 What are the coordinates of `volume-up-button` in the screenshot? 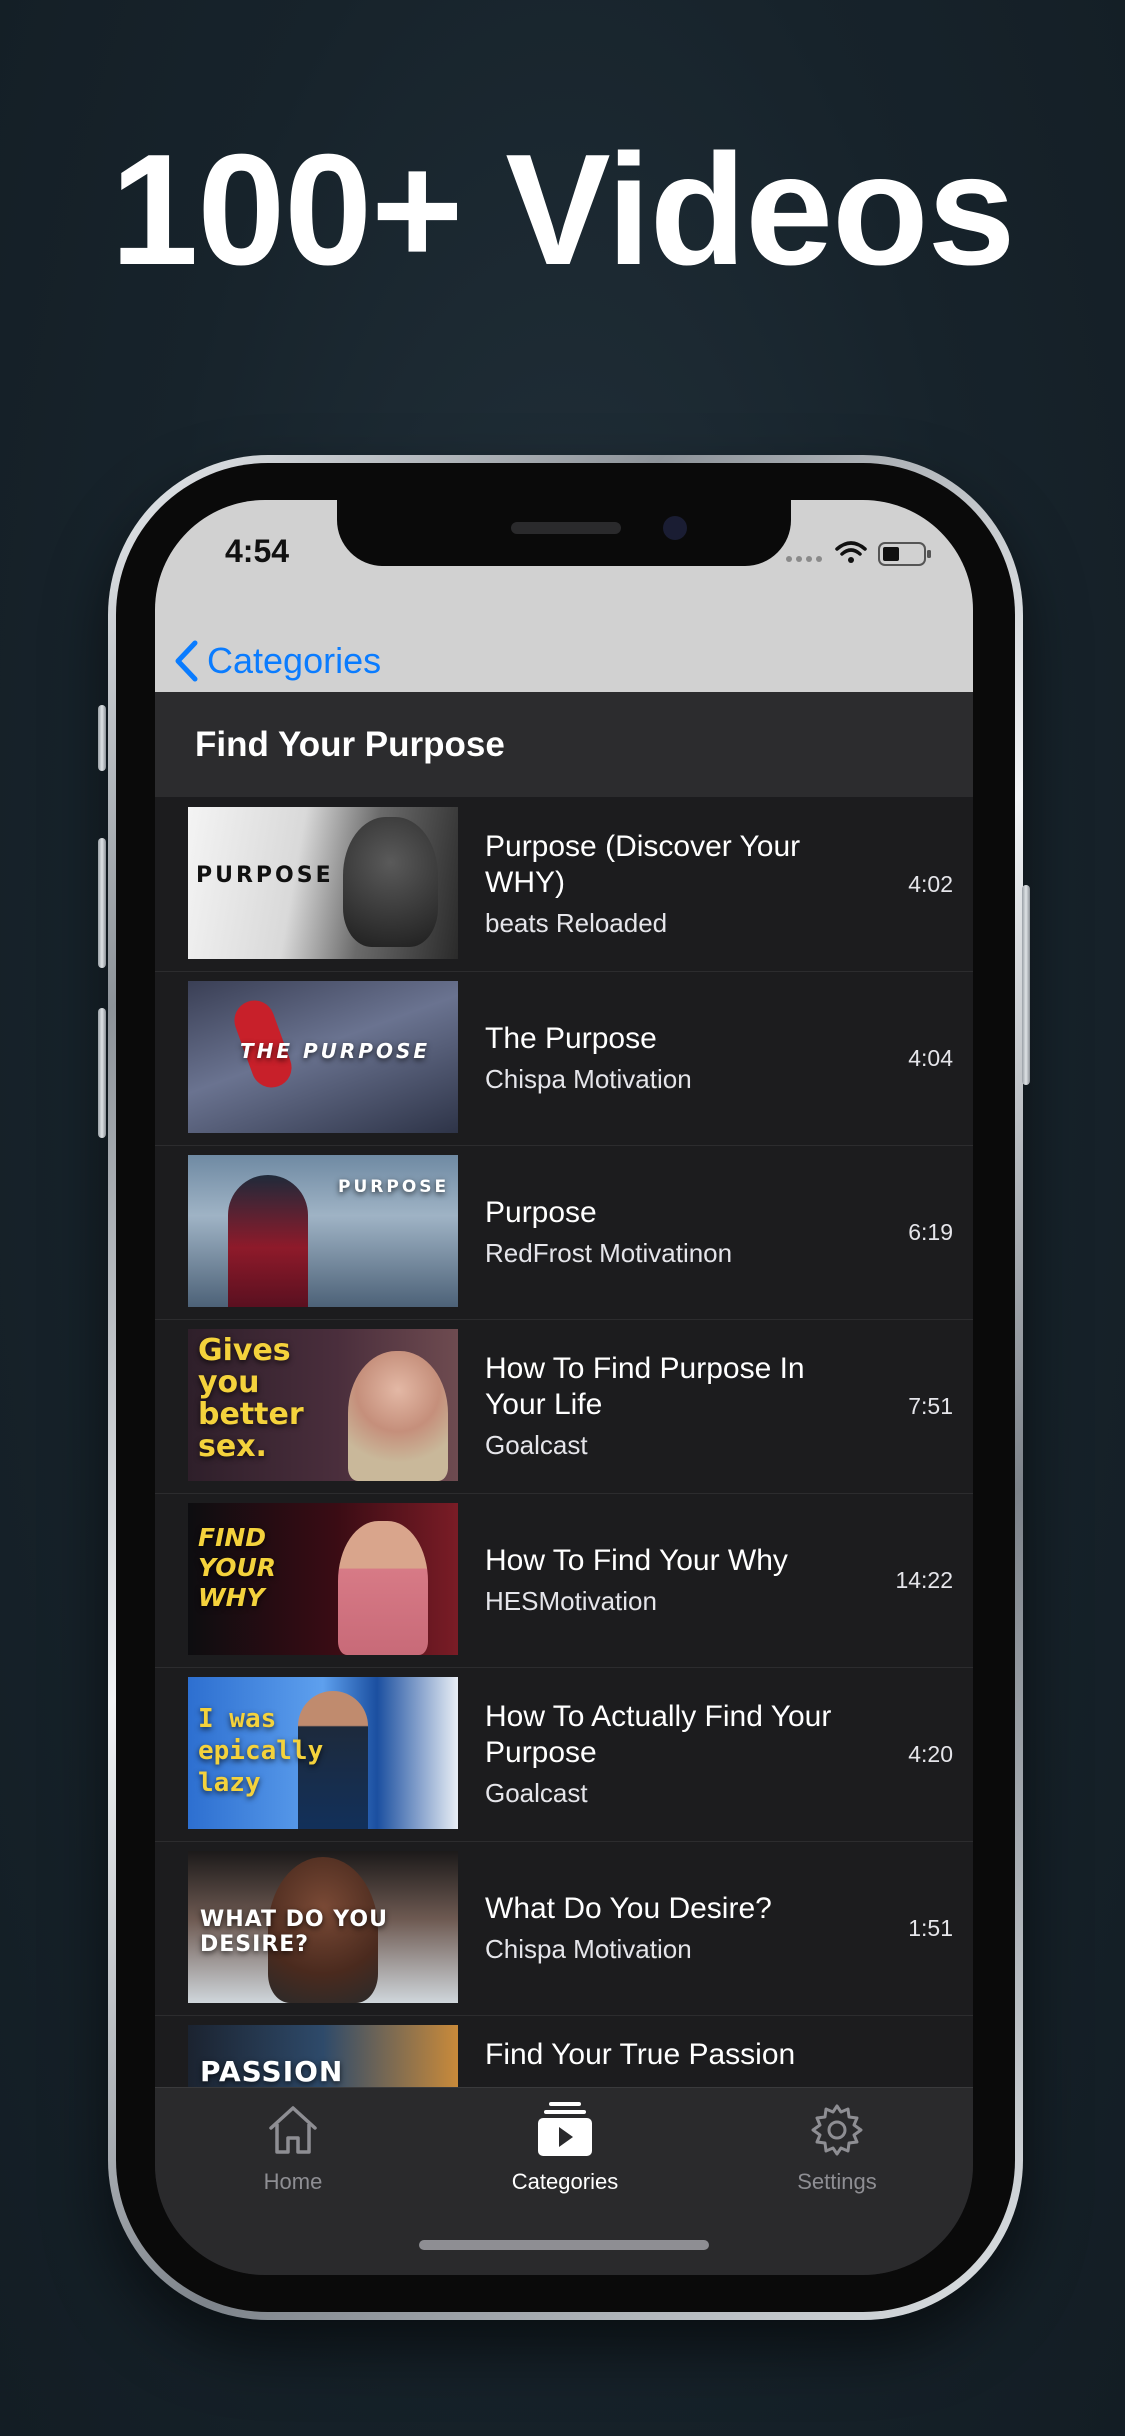 It's located at (102, 903).